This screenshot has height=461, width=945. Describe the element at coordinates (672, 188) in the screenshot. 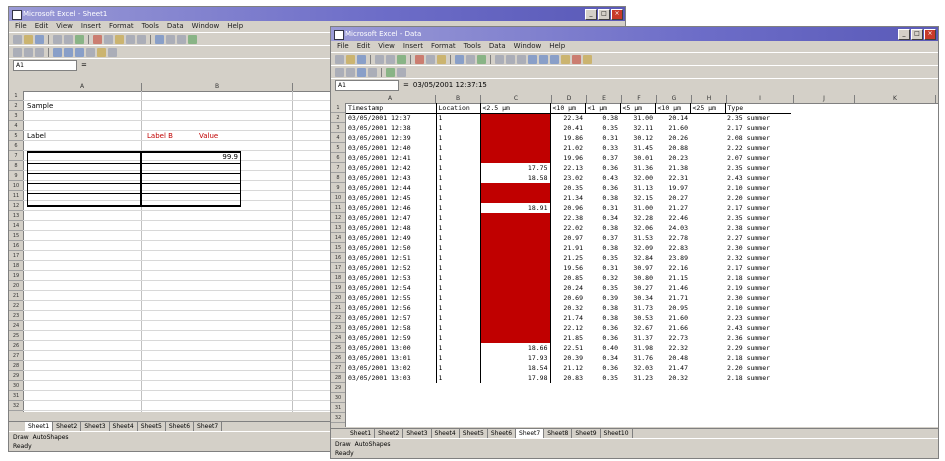

I see `table-cell: 19.97` at that location.